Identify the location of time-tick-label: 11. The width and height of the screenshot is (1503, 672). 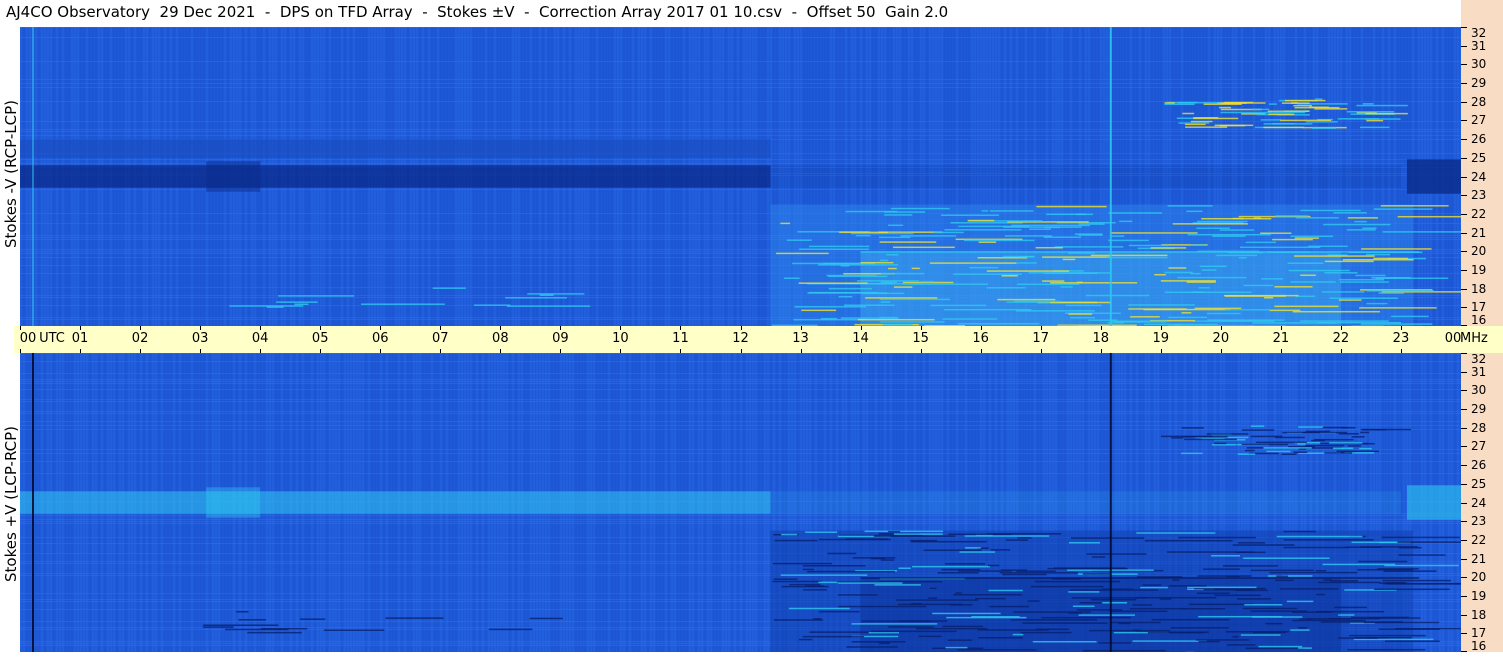
(680, 338).